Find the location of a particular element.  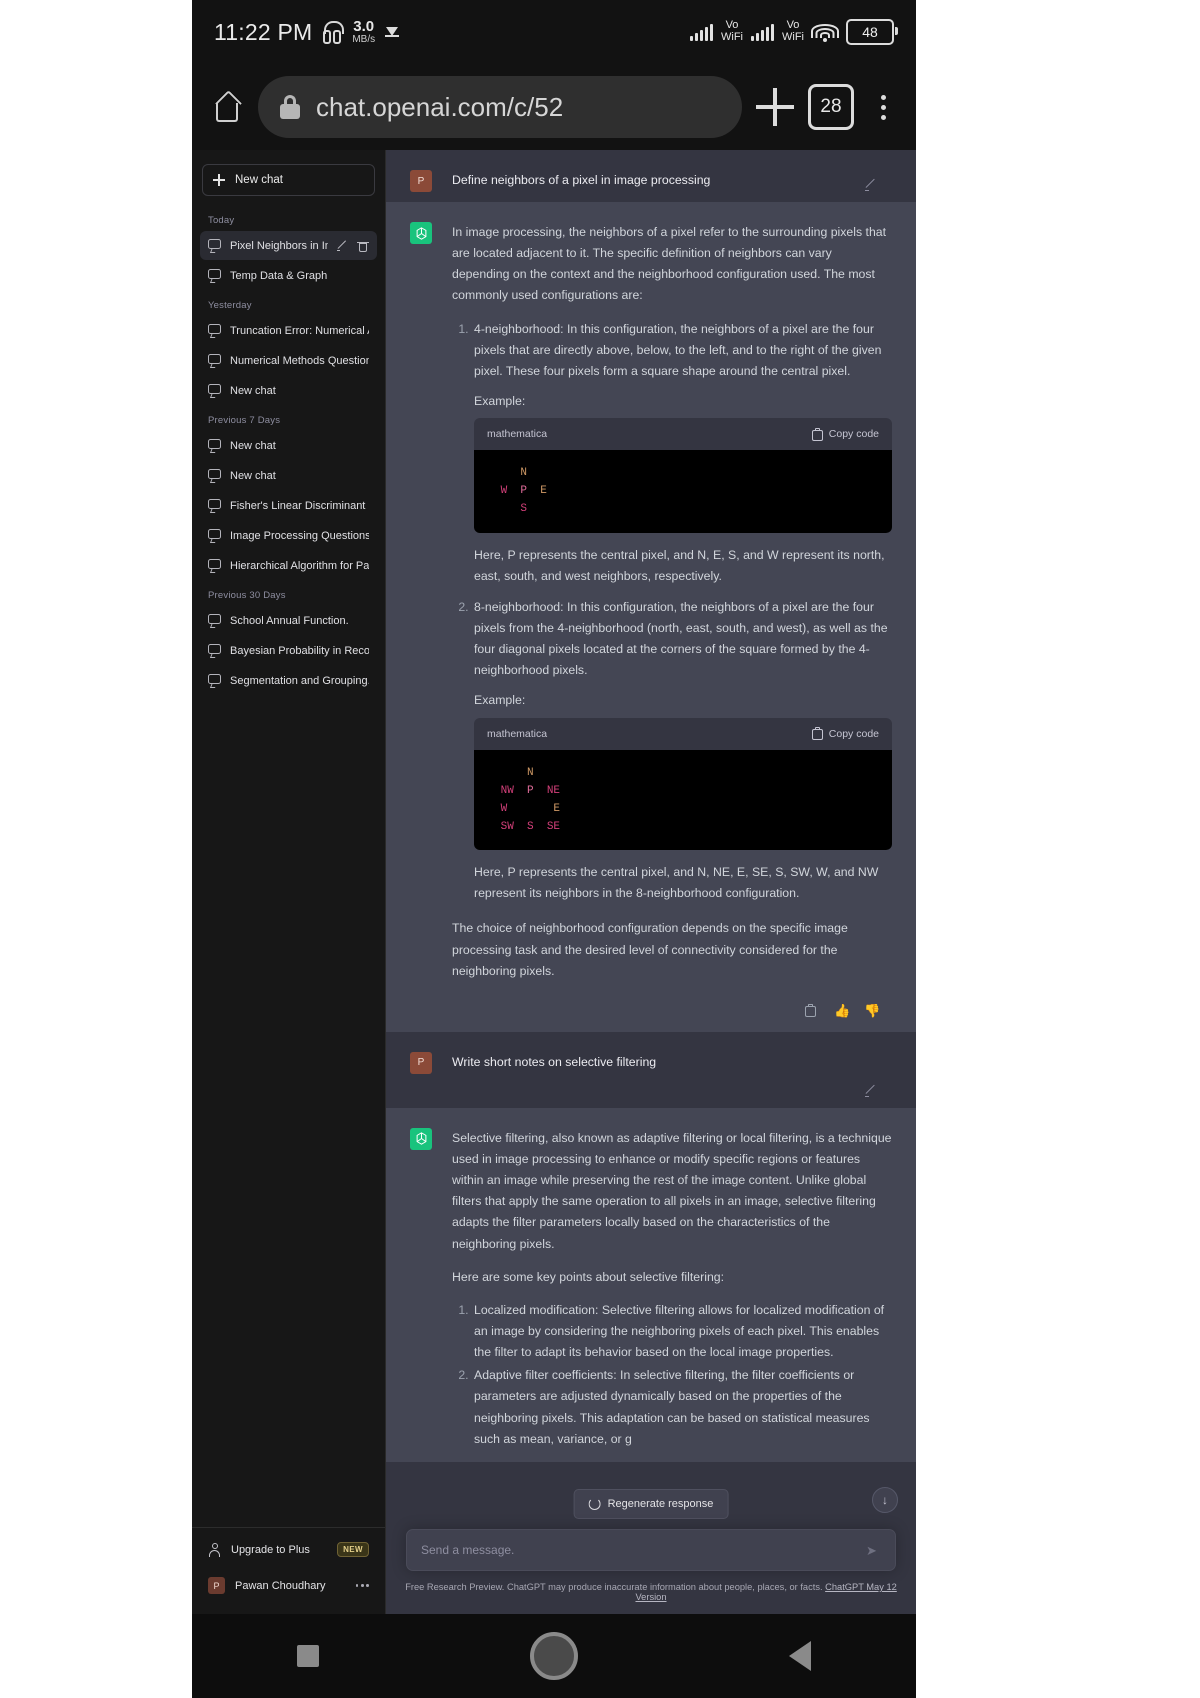

address-bar: chat.openai.com/c/52 is located at coordinates (500, 107).